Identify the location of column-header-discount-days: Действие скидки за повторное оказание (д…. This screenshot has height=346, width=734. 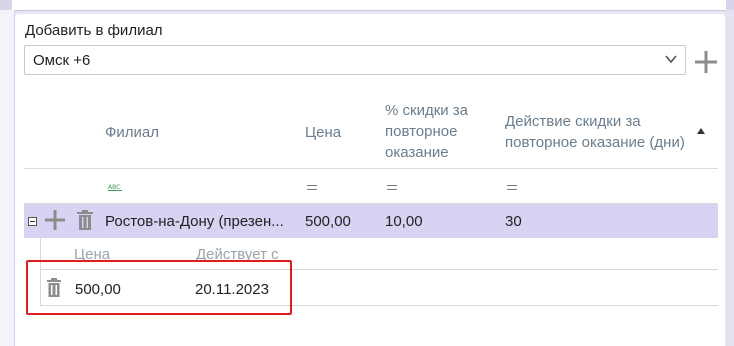
(605, 132).